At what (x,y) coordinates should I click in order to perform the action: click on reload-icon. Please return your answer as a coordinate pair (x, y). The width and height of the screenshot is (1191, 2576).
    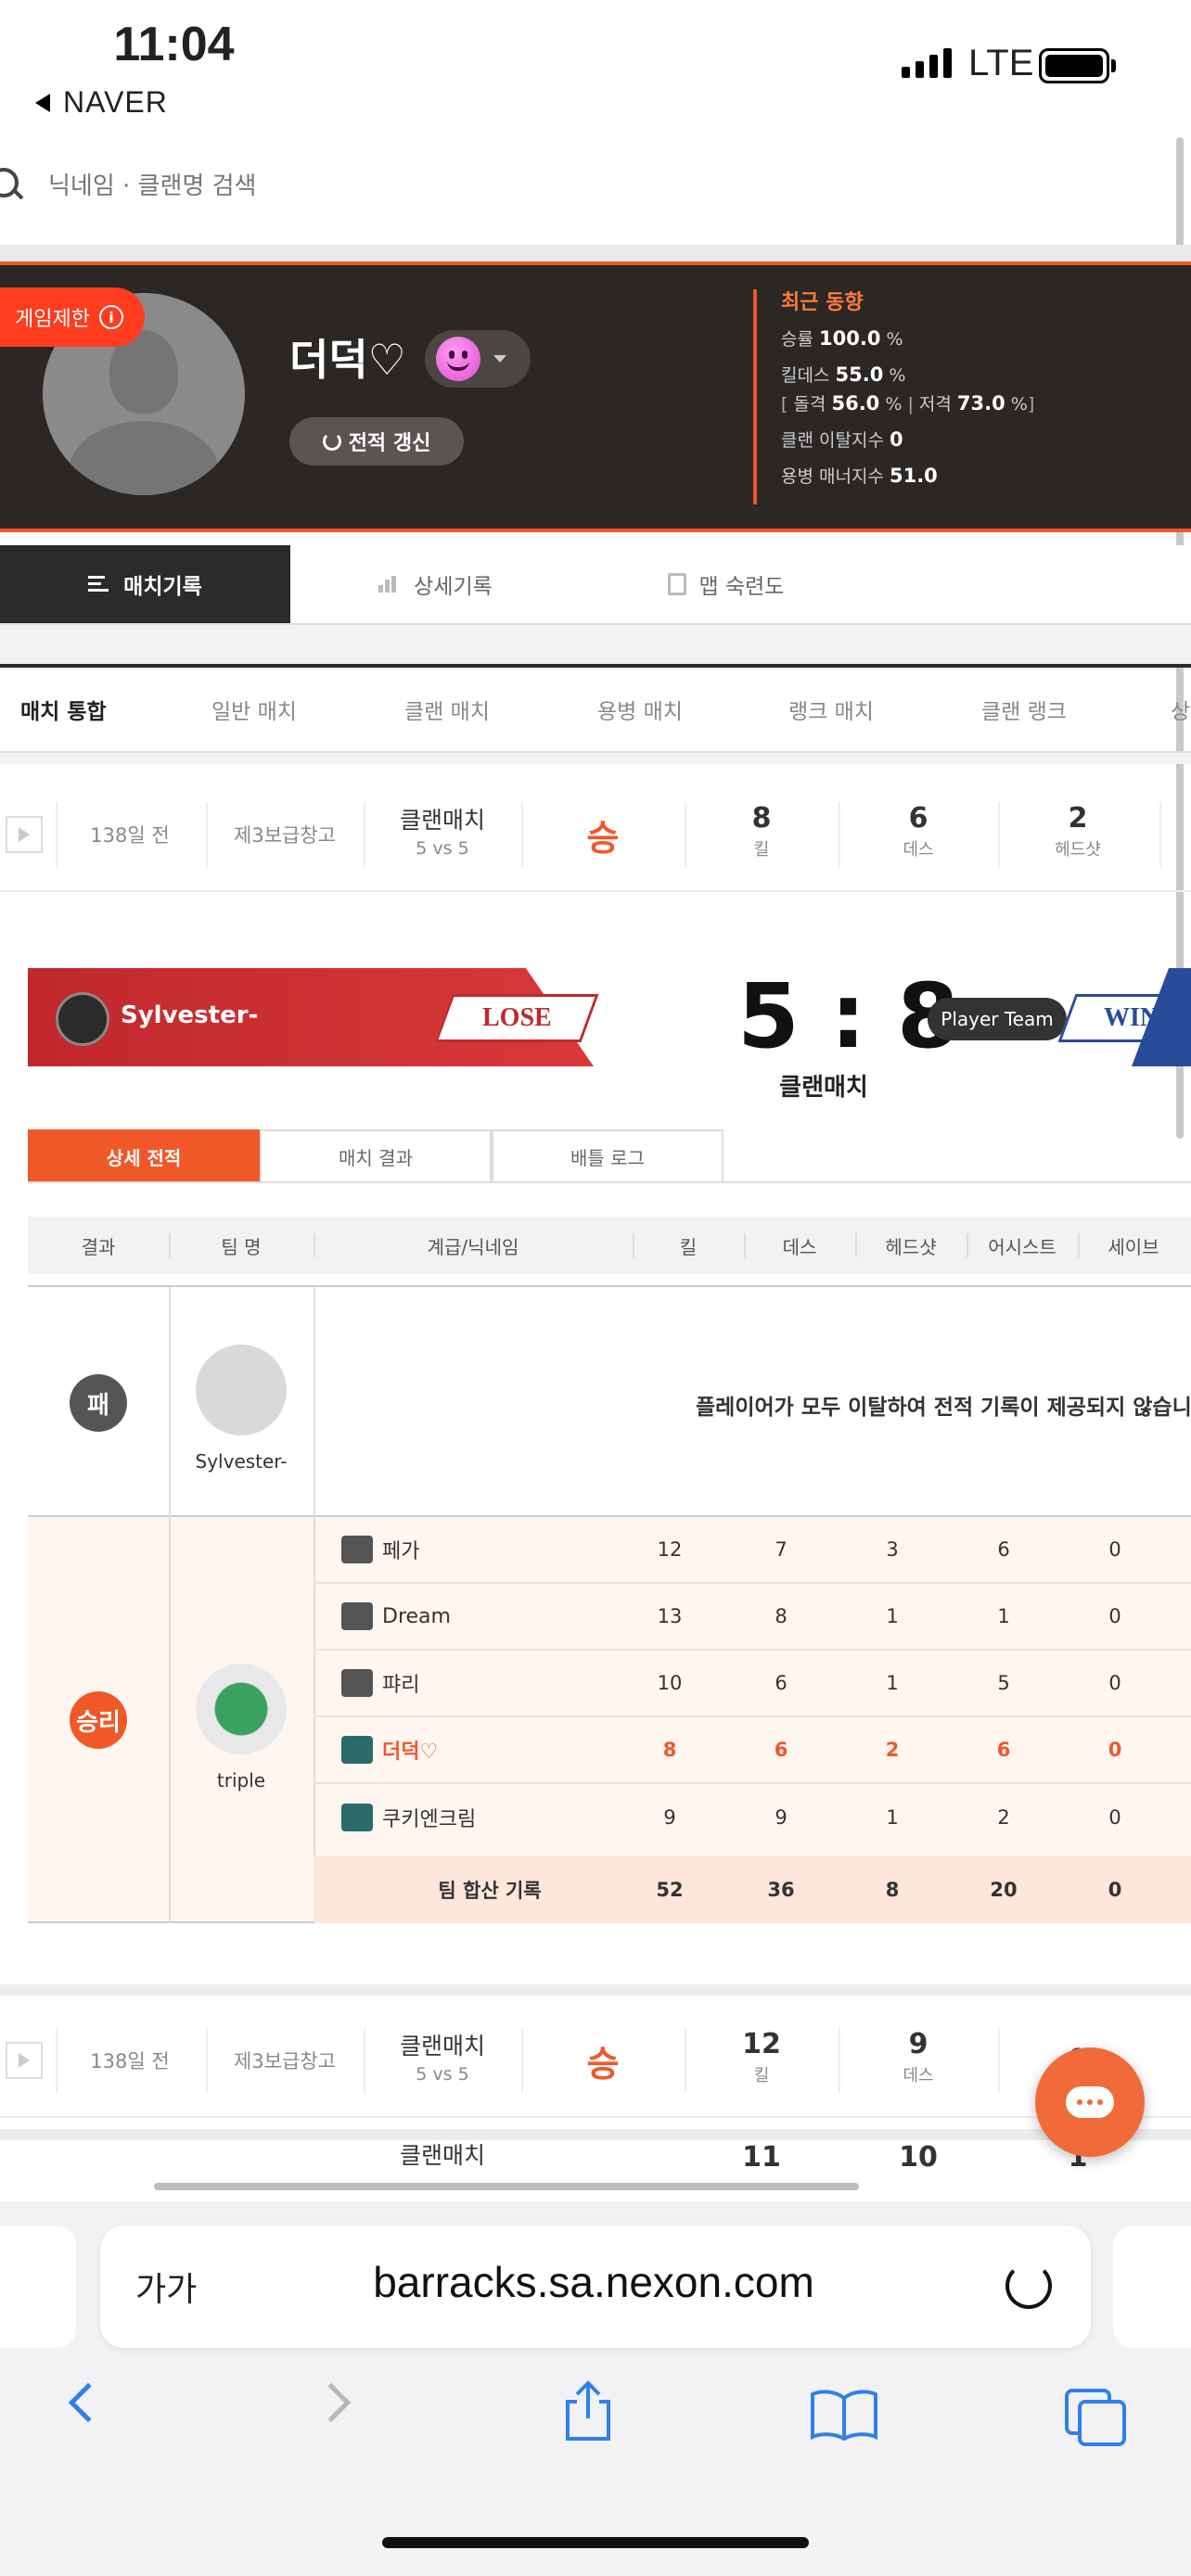
    Looking at the image, I should click on (1028, 2286).